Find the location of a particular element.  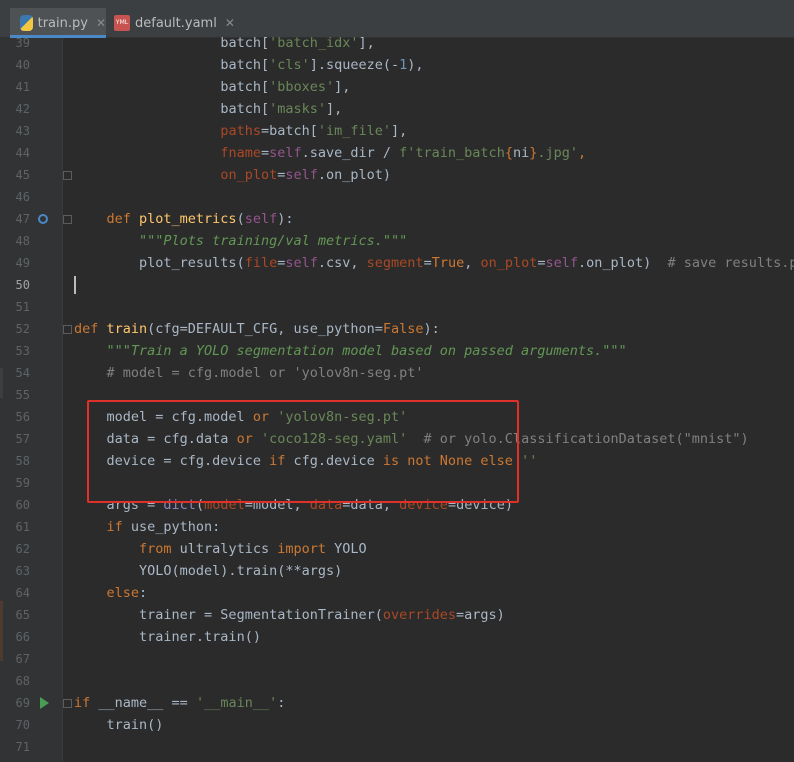

line-number: 44 is located at coordinates (22, 153).